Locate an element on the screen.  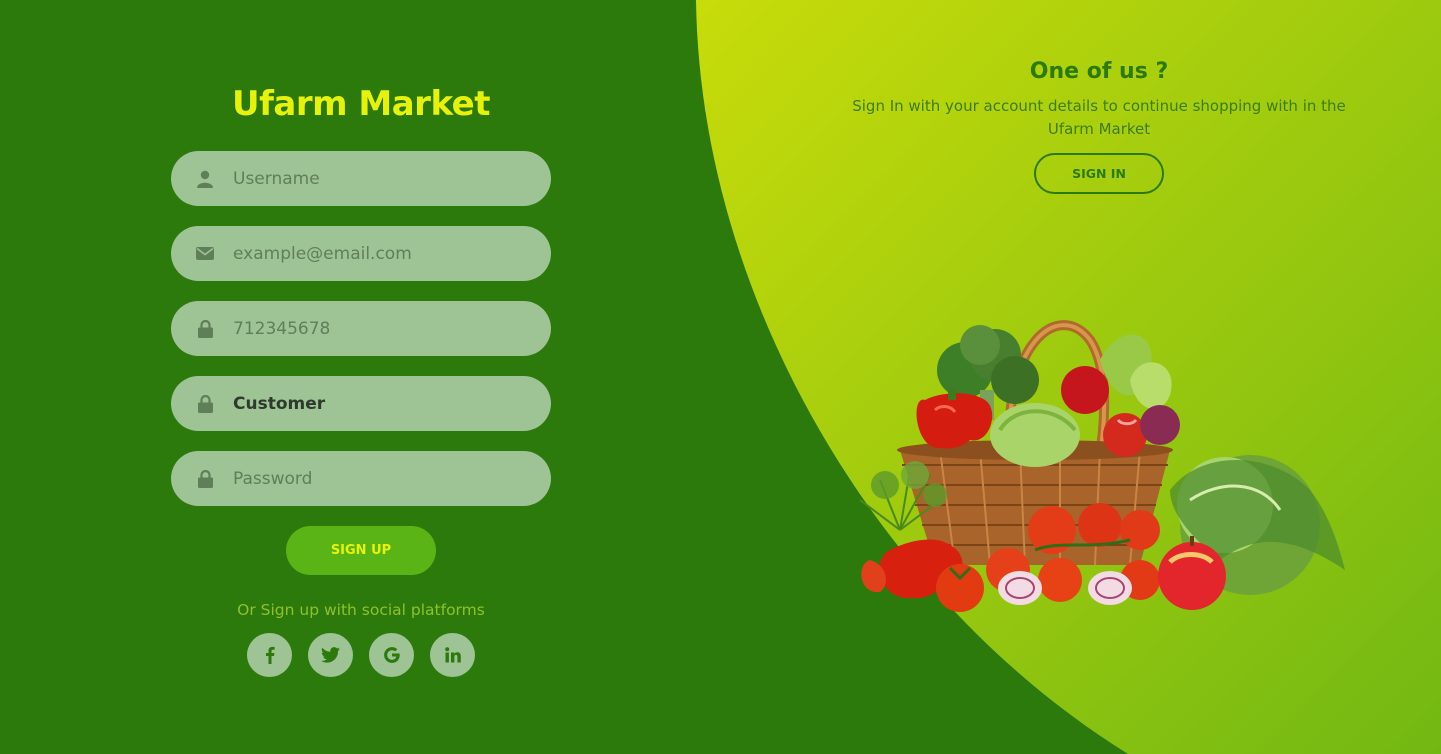
social-signup-text: Or Sign up with social platforms is located at coordinates (361, 610).